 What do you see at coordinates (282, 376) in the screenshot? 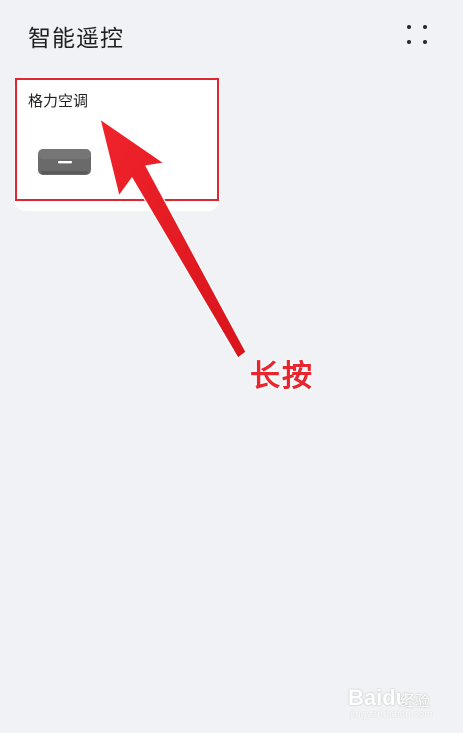
I see `long-press-label: 长按` at bounding box center [282, 376].